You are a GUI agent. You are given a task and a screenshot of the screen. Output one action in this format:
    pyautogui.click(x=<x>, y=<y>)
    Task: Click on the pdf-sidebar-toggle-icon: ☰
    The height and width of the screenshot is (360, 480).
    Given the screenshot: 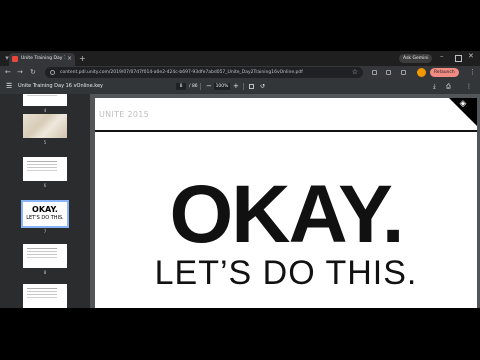 What is the action you would take?
    pyautogui.click(x=9, y=86)
    